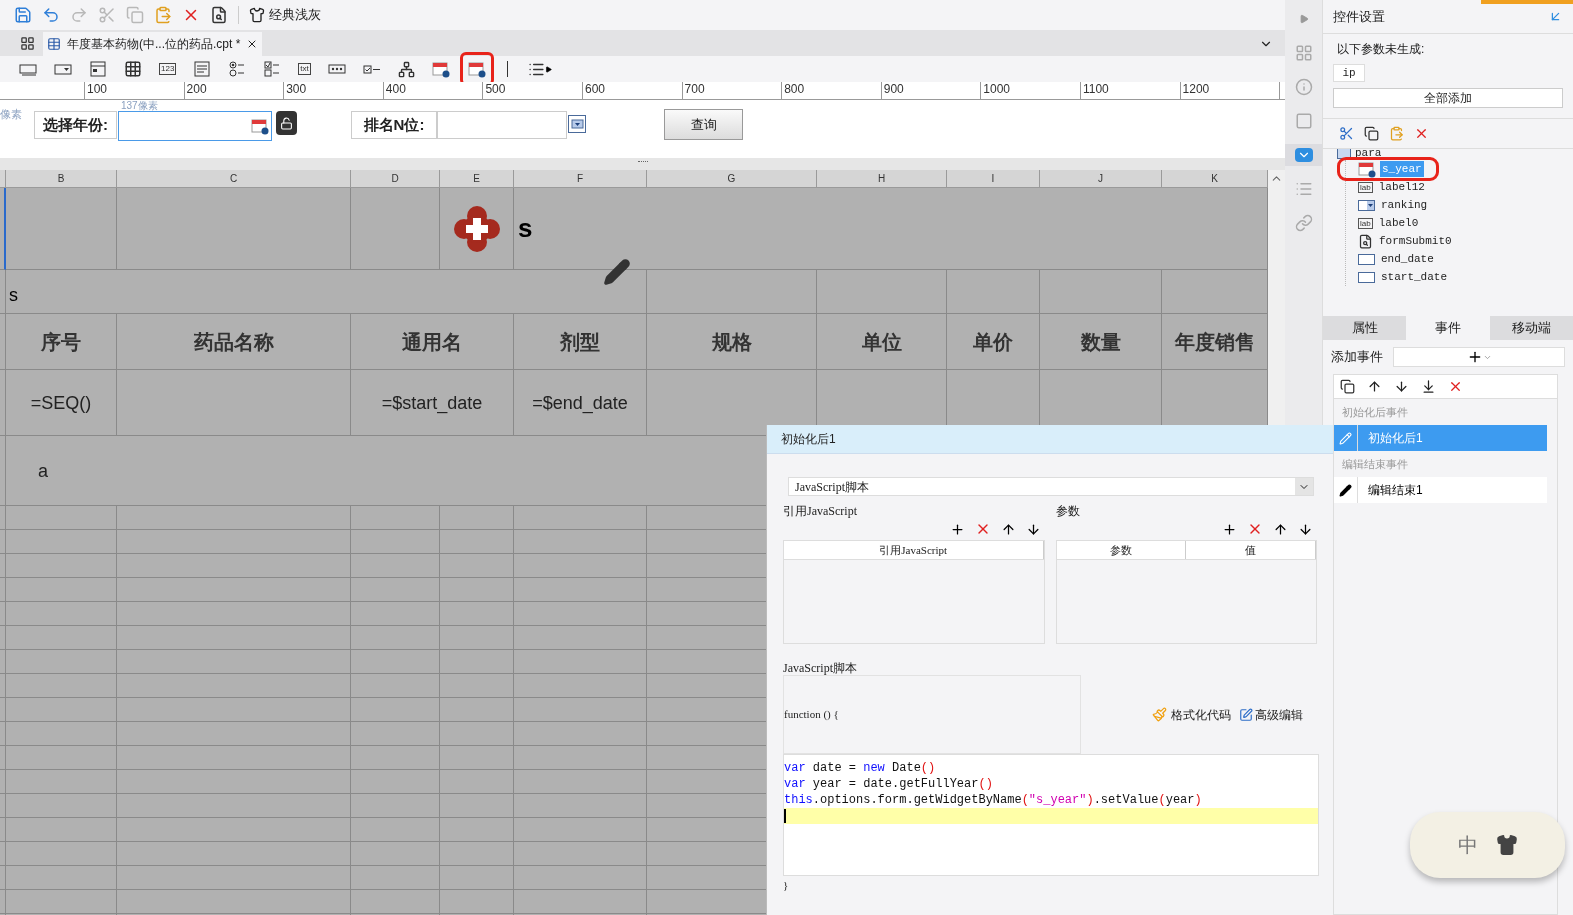  What do you see at coordinates (580, 179) in the screenshot?
I see `column-header: F` at bounding box center [580, 179].